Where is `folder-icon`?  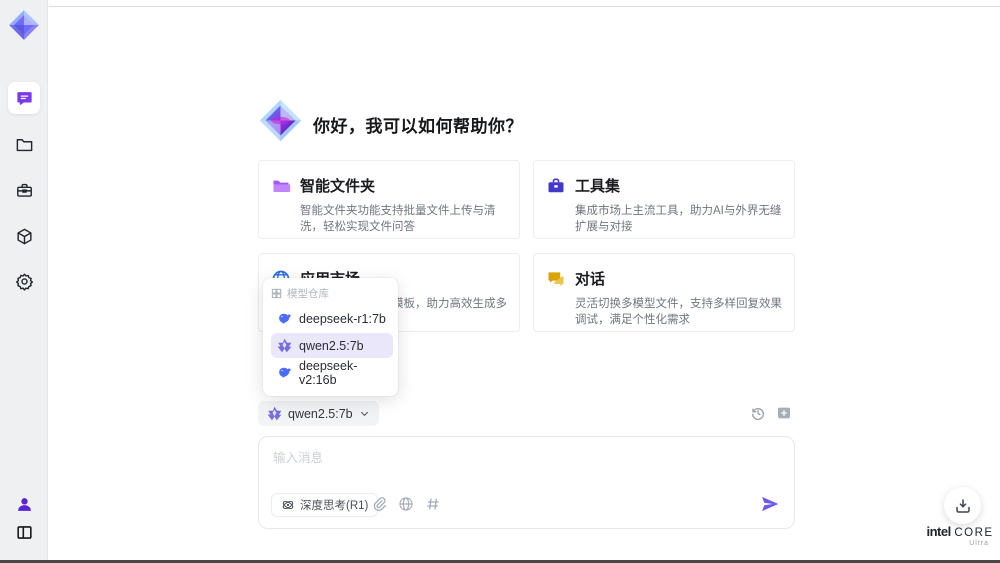 folder-icon is located at coordinates (24, 144).